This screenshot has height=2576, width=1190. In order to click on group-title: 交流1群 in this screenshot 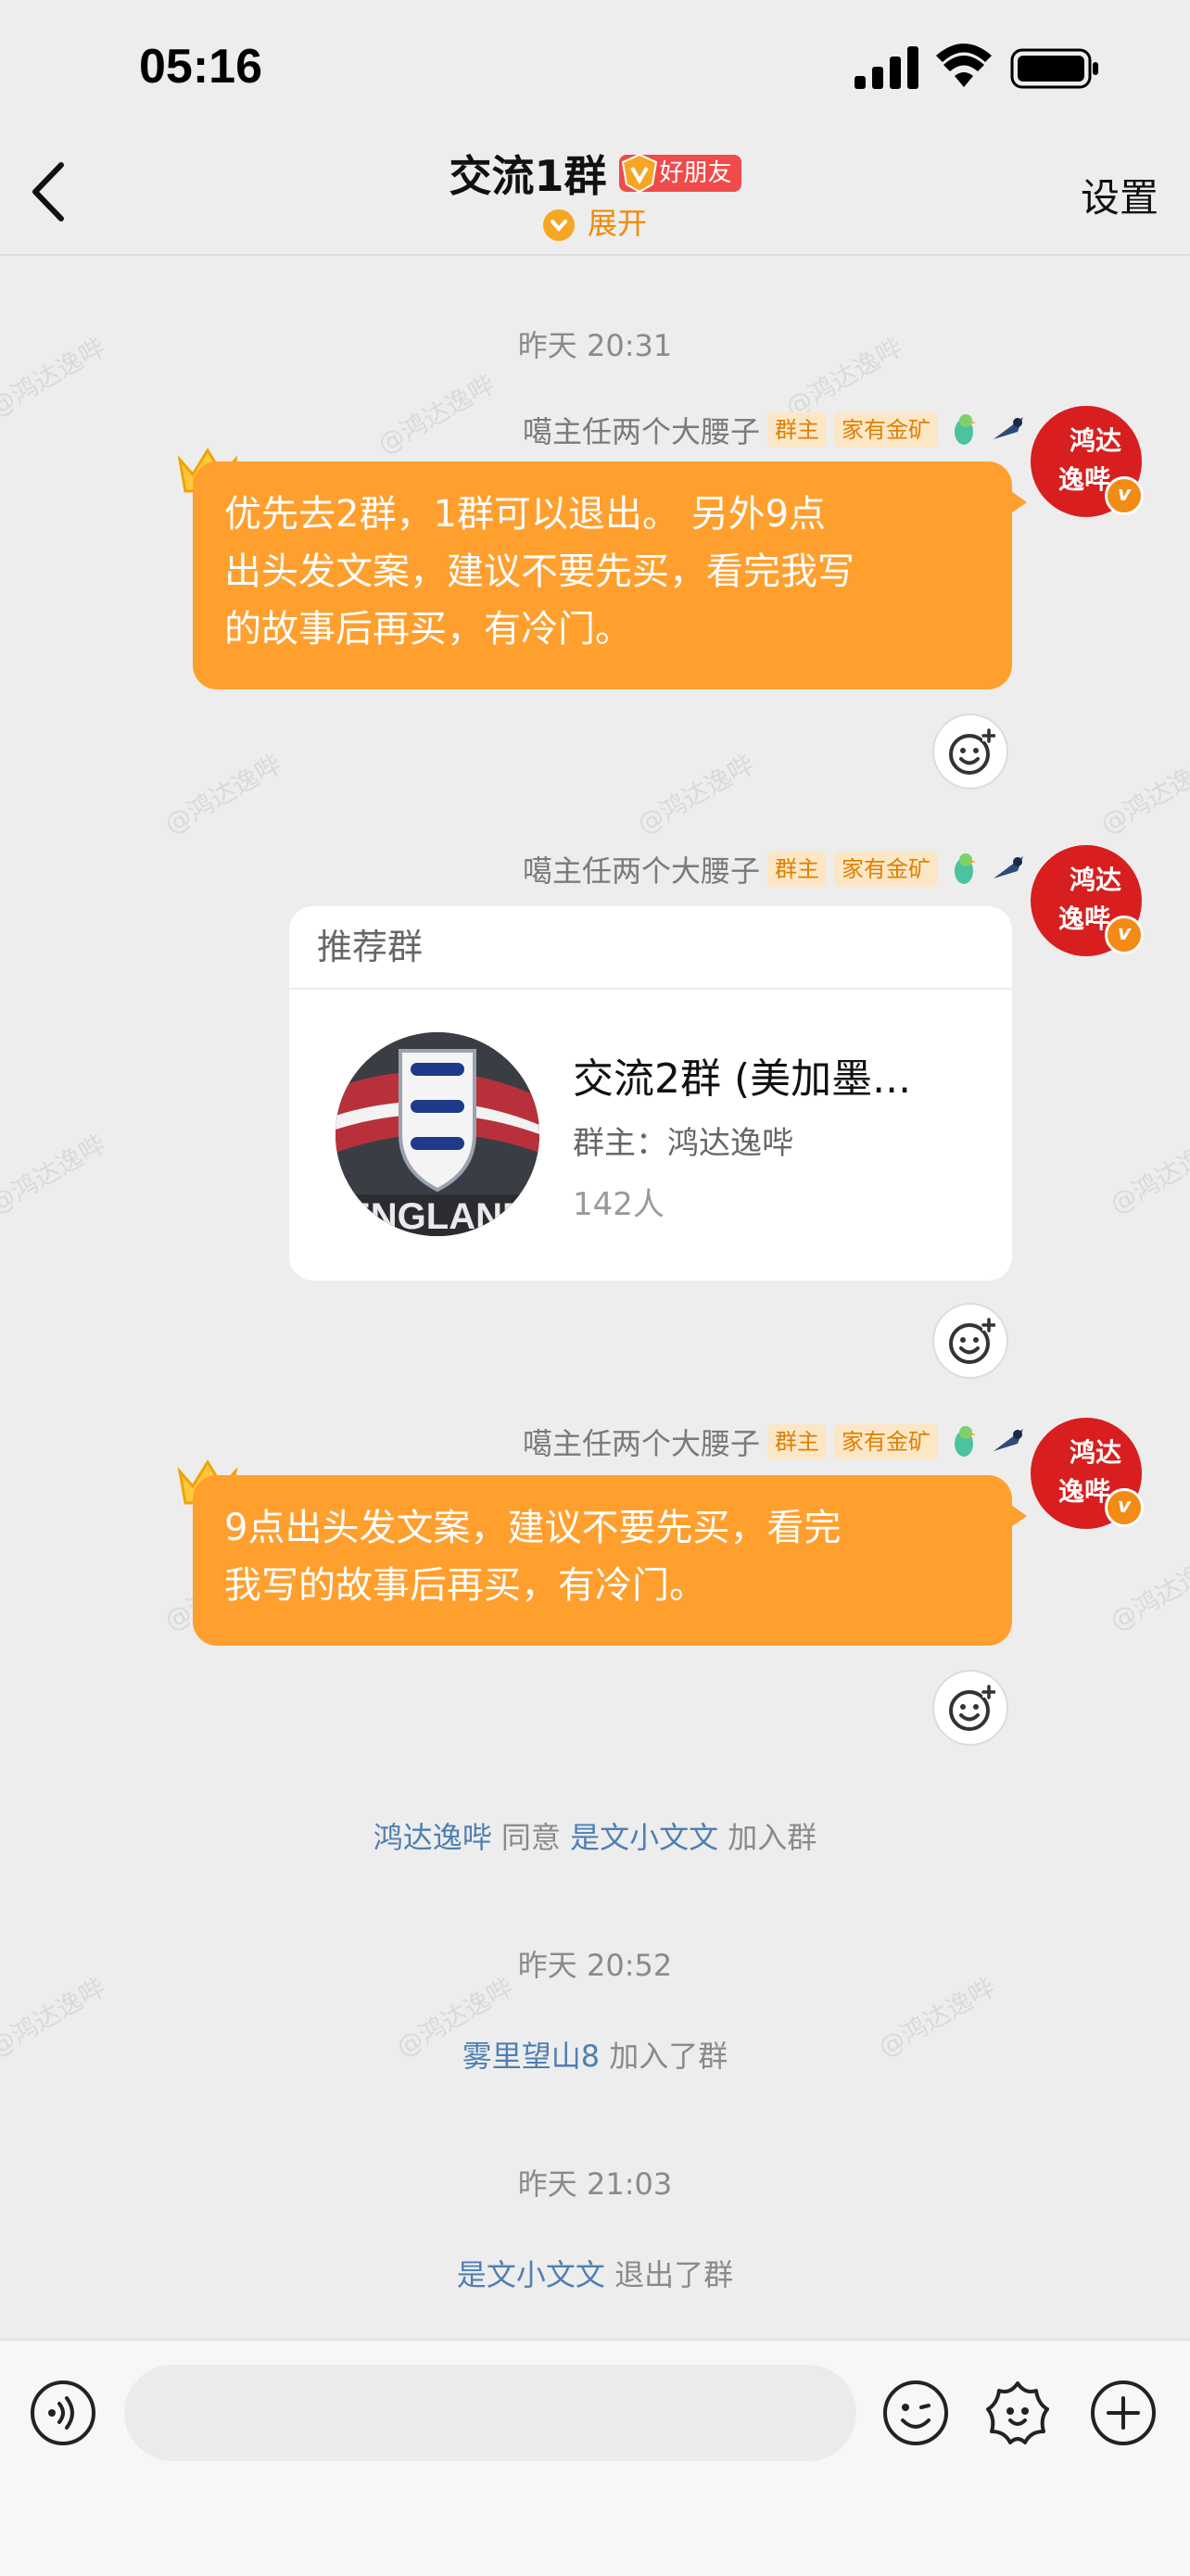, I will do `click(527, 176)`.